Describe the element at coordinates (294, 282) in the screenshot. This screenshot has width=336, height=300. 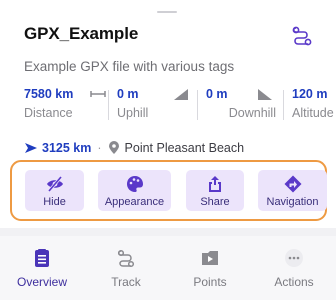
I see `tab-label: Actions` at that location.